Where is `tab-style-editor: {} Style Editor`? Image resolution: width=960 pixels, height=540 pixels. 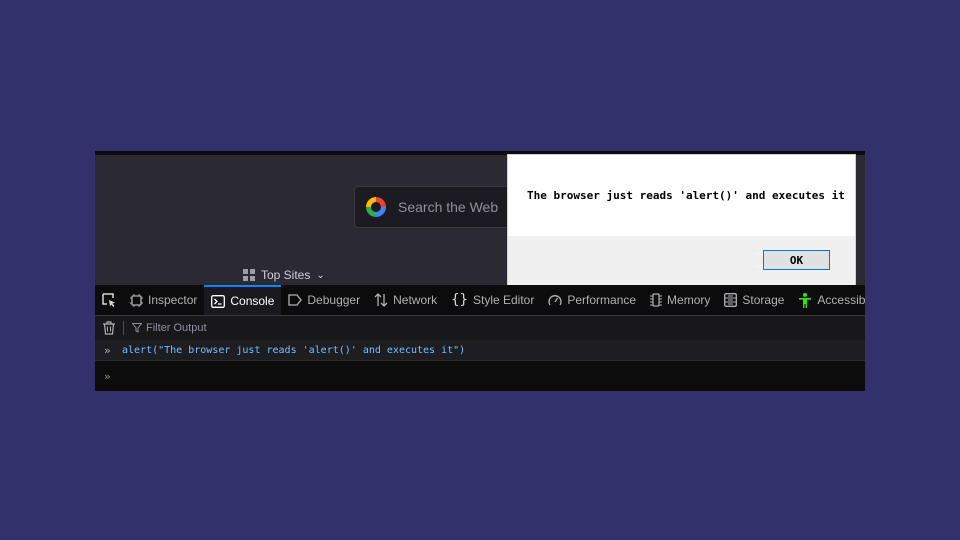
tab-style-editor: {} Style Editor is located at coordinates (492, 300).